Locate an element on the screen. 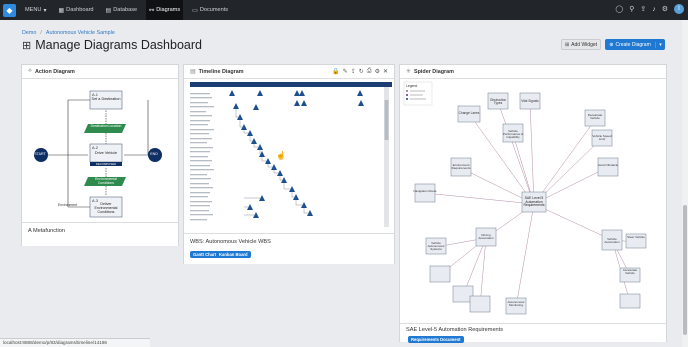 The image size is (688, 347). spider-node-12: Steer Vehicle is located at coordinates (636, 237).